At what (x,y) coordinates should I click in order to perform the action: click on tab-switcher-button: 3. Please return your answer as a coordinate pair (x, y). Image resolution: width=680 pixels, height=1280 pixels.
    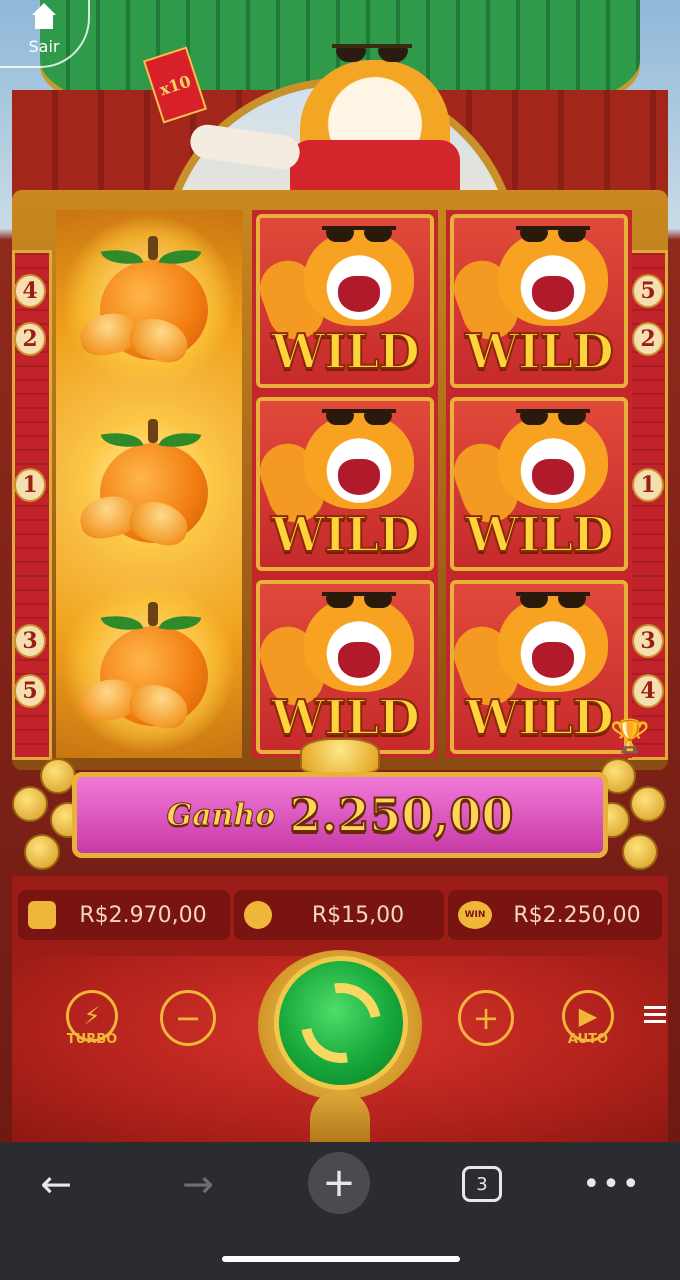
    Looking at the image, I should click on (482, 1184).